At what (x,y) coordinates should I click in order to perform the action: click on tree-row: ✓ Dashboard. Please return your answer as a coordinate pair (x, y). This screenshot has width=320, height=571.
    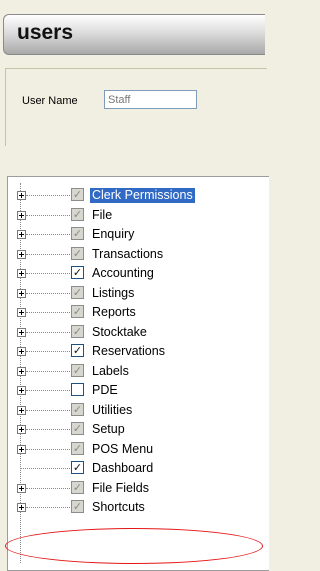
    Looking at the image, I should click on (138, 468).